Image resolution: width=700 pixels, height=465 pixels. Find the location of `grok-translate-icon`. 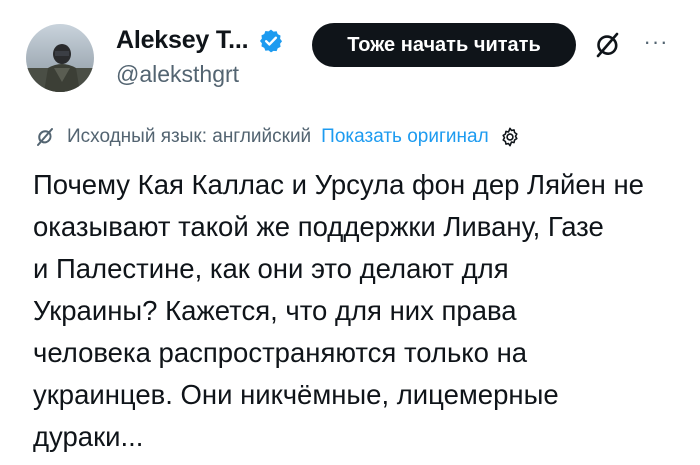

grok-translate-icon is located at coordinates (45, 137).